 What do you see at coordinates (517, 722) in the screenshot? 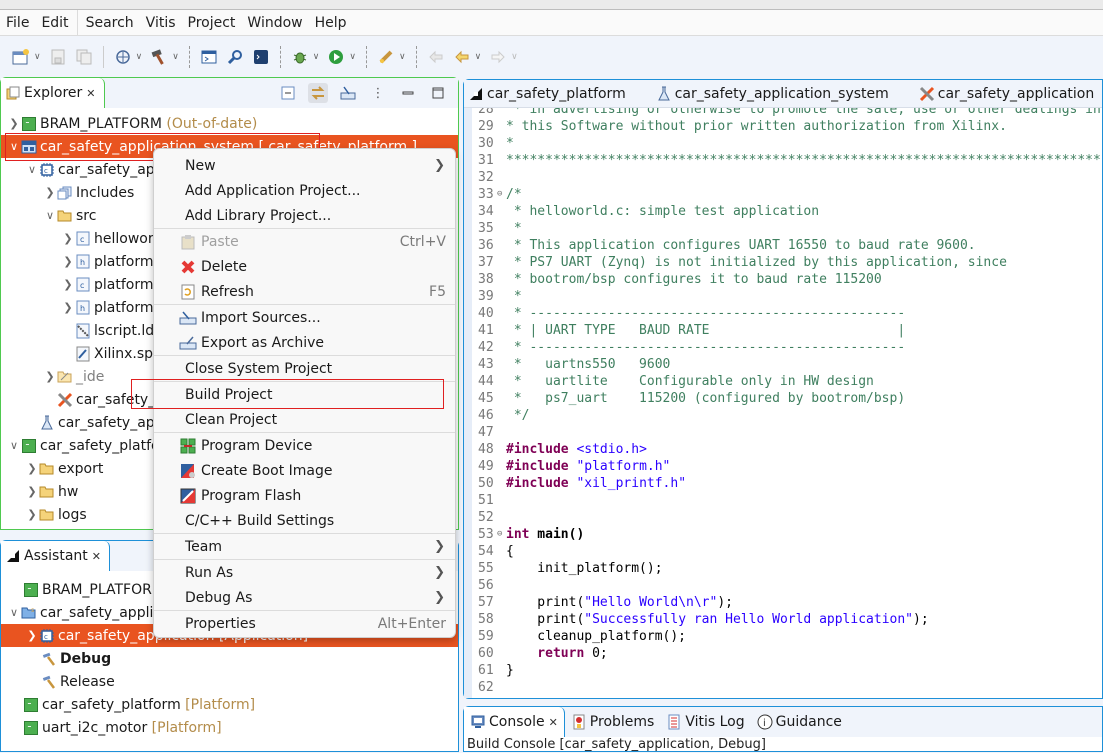
I see `tab-label: Console` at bounding box center [517, 722].